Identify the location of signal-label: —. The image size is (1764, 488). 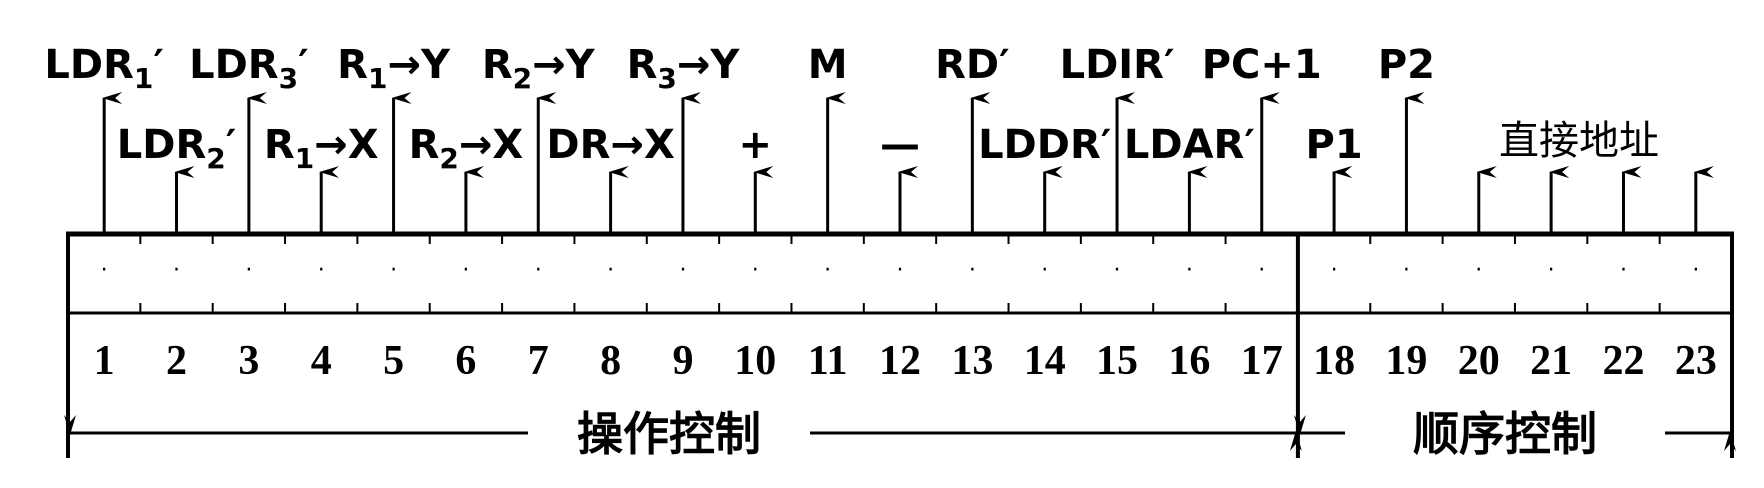
(900, 145).